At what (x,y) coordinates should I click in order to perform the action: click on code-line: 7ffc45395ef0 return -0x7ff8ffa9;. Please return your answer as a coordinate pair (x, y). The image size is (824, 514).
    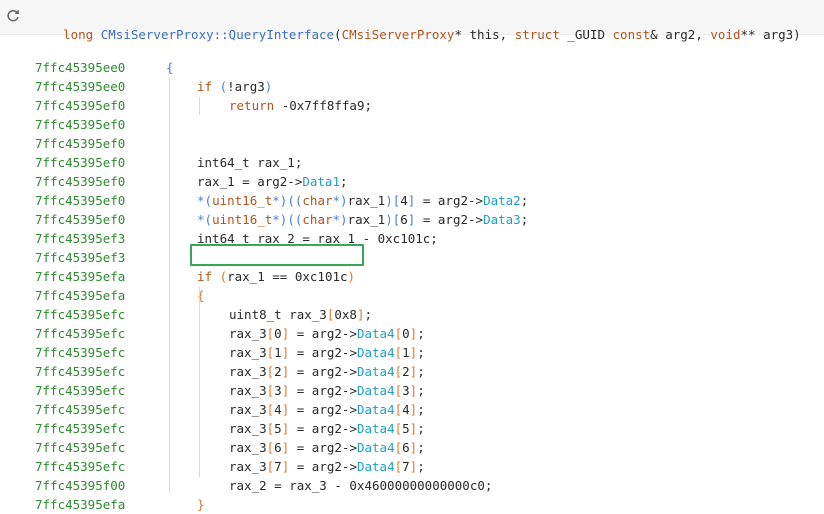
    Looking at the image, I should click on (412, 105).